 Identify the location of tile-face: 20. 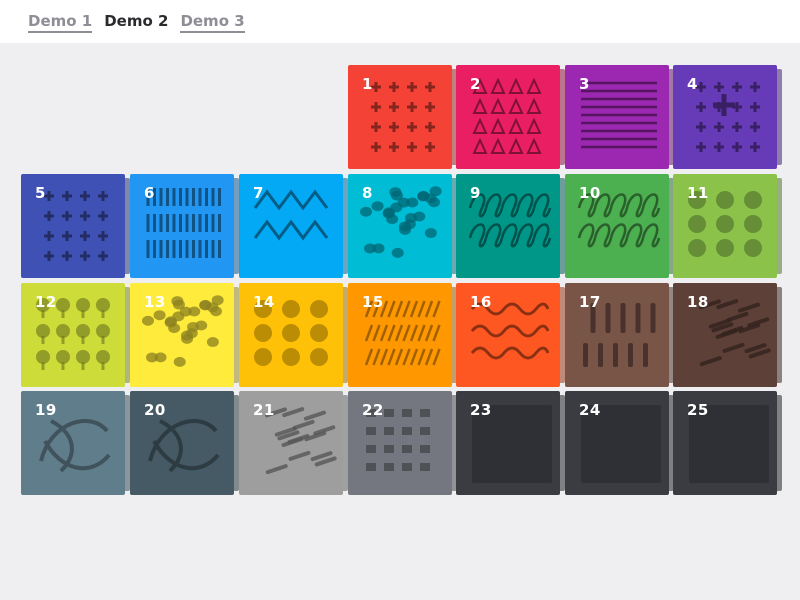
(182, 443).